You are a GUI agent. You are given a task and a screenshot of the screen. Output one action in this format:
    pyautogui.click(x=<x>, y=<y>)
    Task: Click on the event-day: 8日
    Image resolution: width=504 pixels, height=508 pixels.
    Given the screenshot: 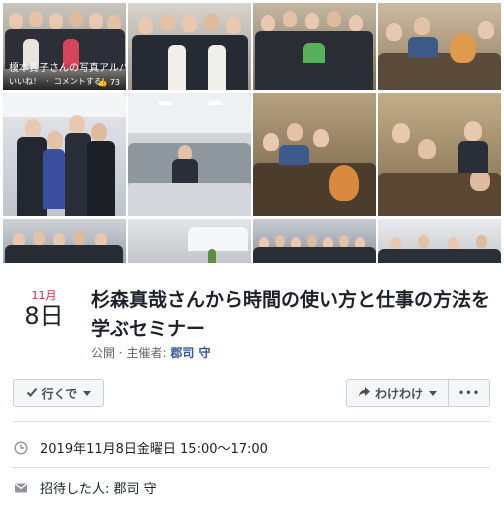 What is the action you would take?
    pyautogui.click(x=44, y=316)
    